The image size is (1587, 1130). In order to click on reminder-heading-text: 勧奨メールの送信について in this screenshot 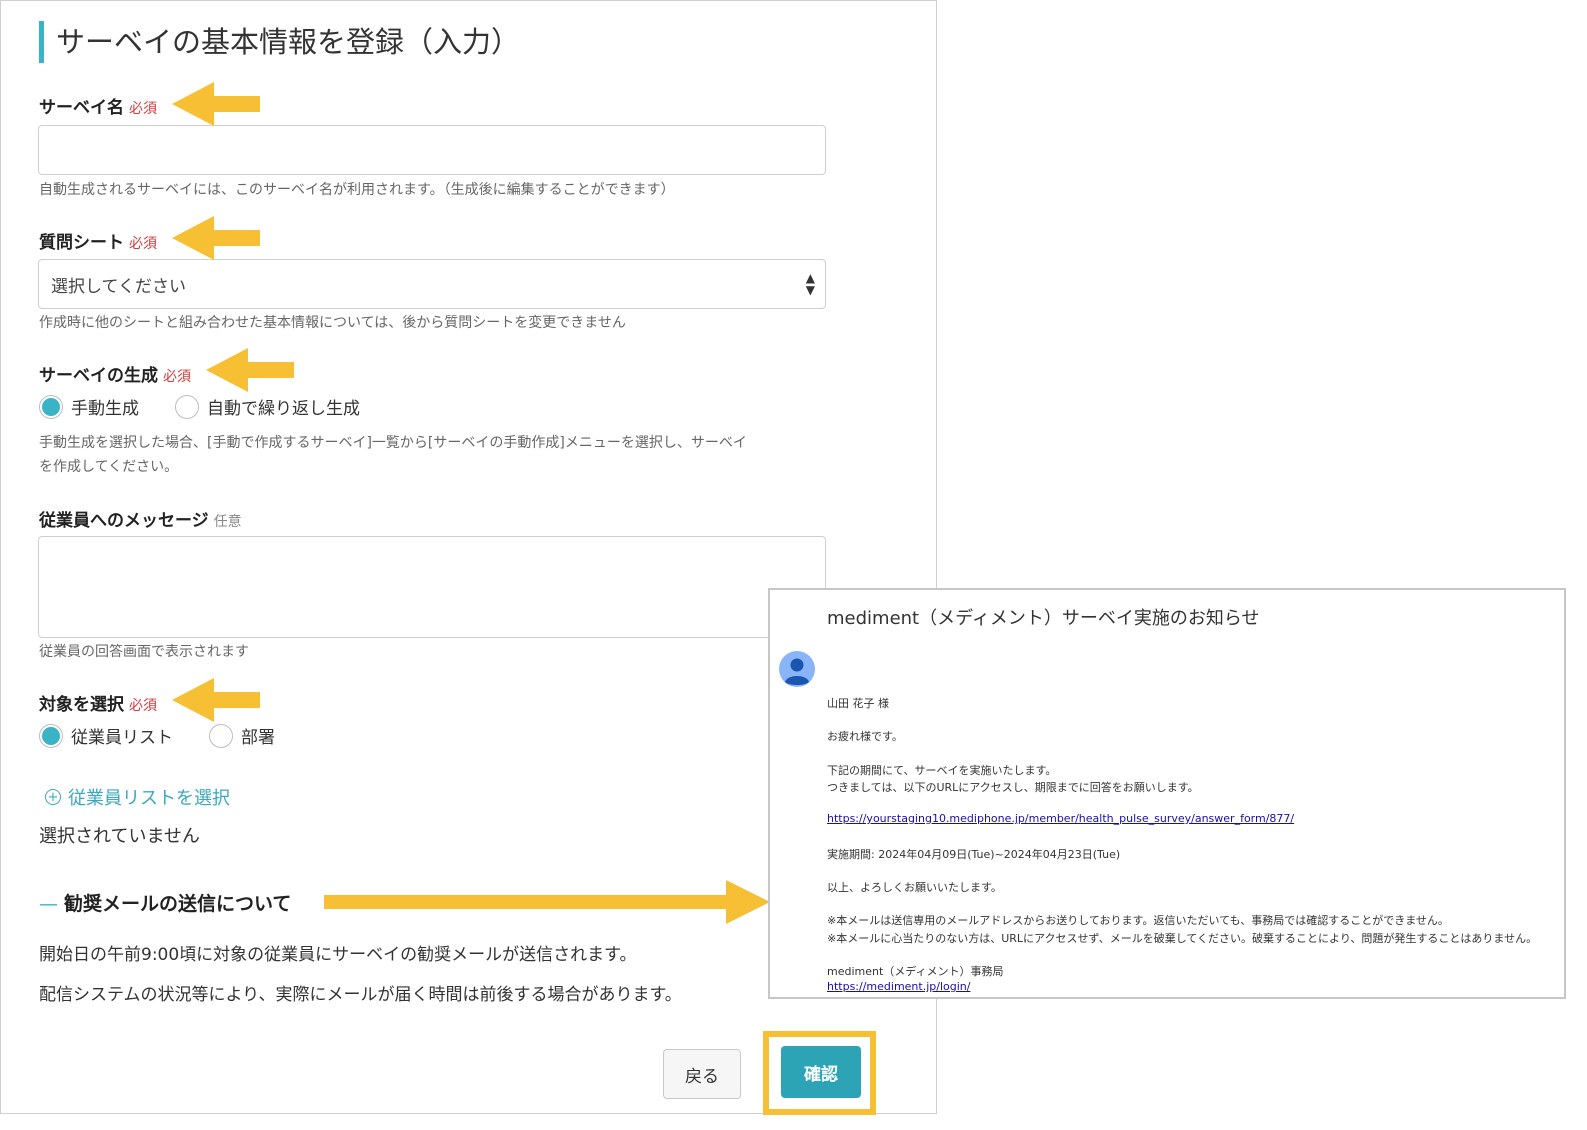, I will do `click(178, 904)`.